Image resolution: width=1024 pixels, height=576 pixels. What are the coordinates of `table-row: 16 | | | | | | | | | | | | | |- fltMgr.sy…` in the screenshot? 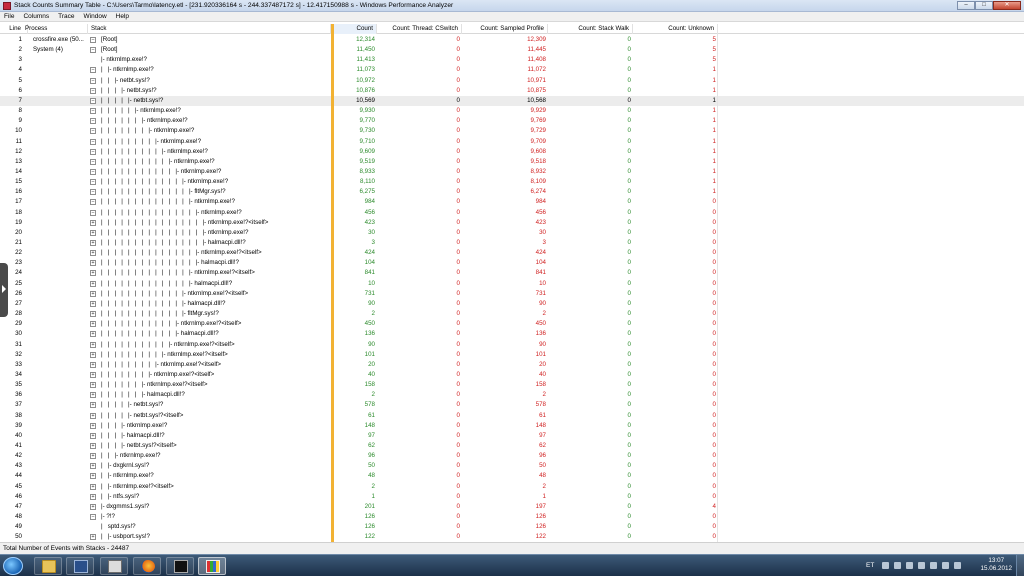 It's located at (512, 192).